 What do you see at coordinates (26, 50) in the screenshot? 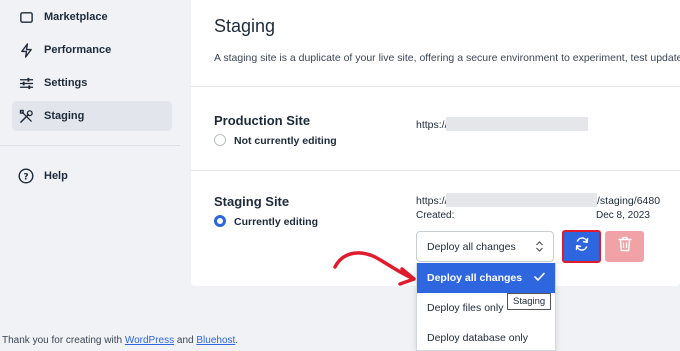
I see `bolt-icon` at bounding box center [26, 50].